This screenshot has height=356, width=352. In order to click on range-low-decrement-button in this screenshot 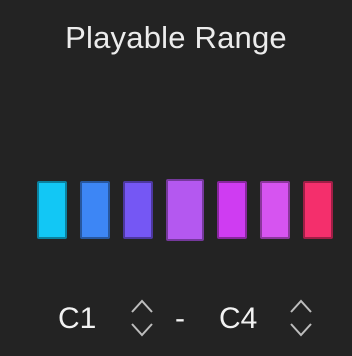, I will do `click(142, 331)`.